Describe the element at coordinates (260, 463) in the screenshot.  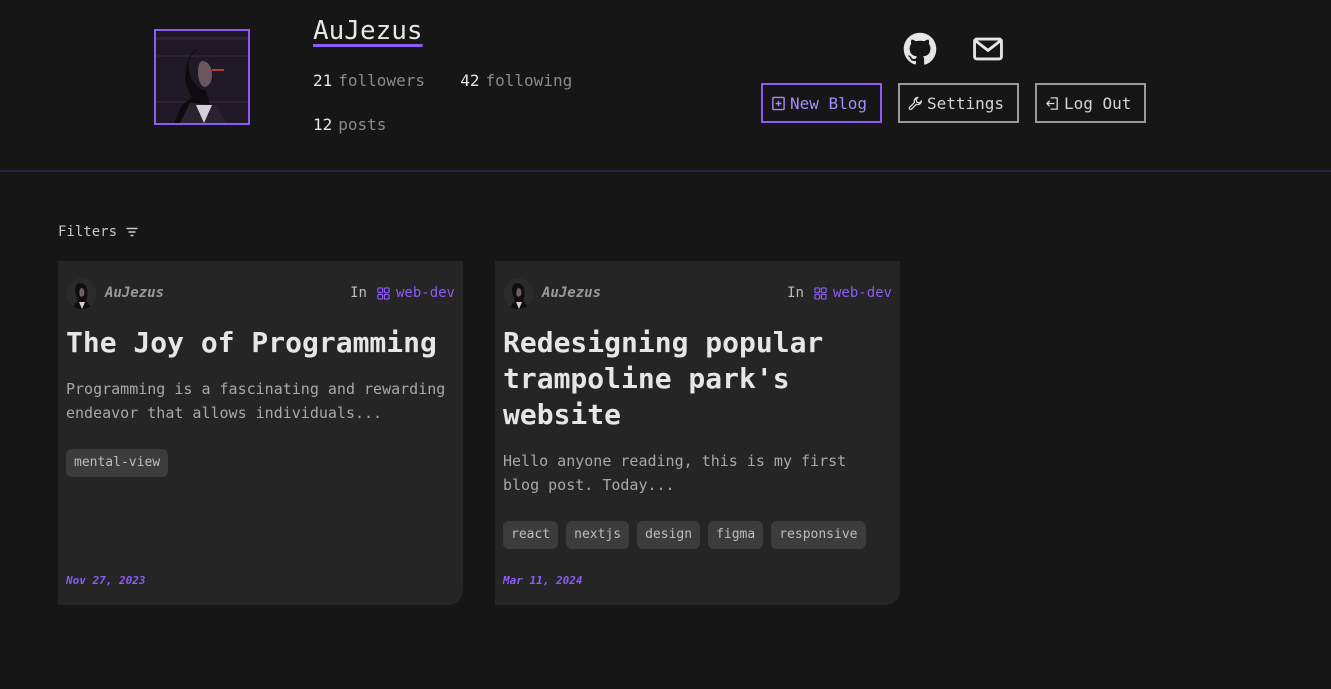
I see `post-tags: mental-view` at that location.